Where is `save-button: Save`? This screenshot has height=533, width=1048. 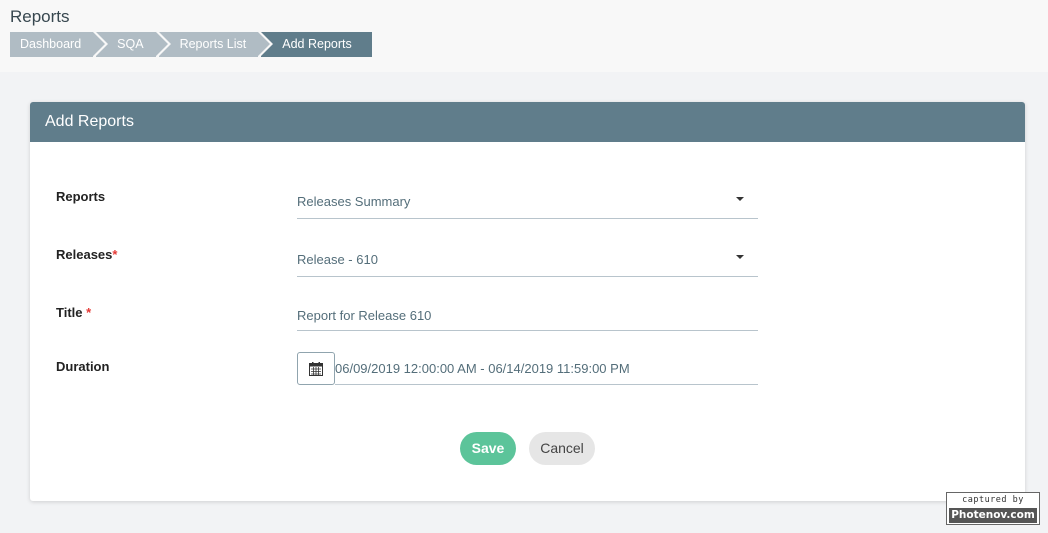 save-button: Save is located at coordinates (488, 448).